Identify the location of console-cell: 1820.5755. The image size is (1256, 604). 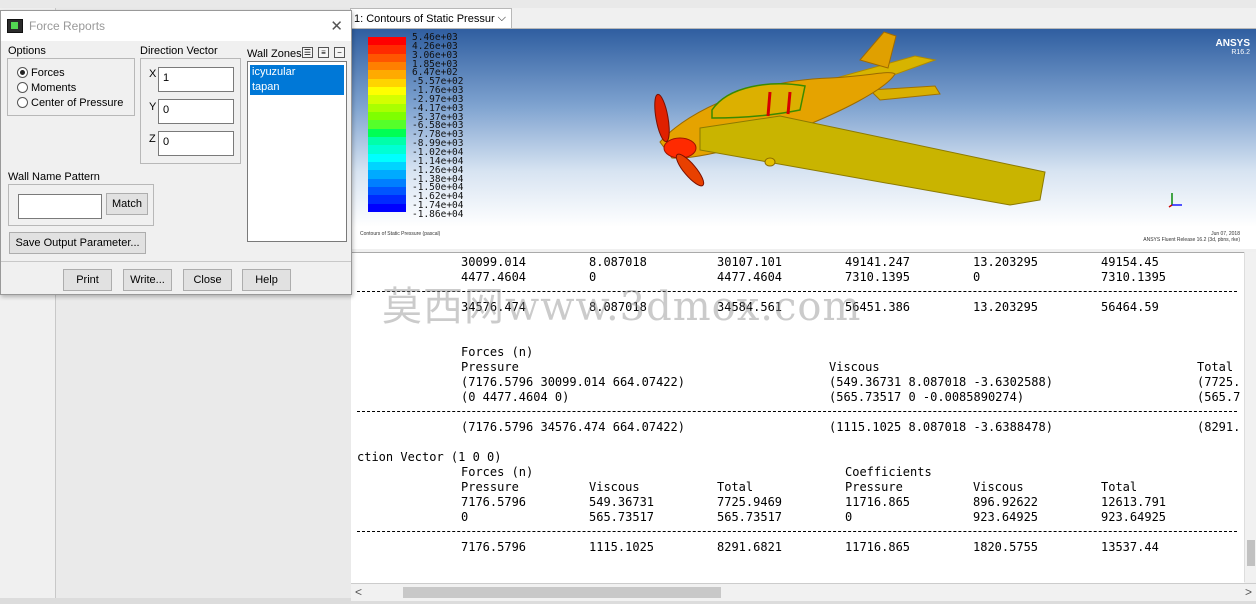
(1006, 547).